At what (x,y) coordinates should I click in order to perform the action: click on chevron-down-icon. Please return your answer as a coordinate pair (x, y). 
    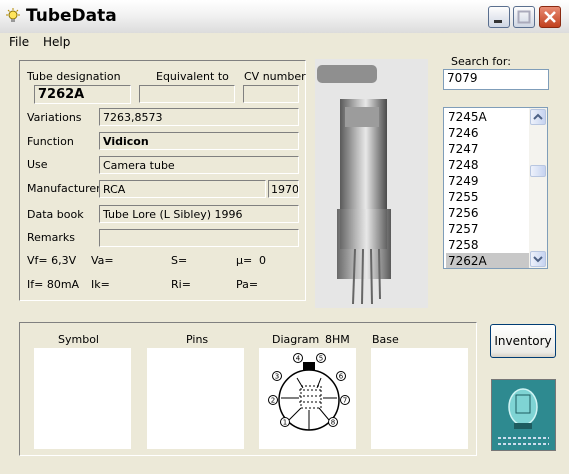
    Looking at the image, I should click on (538, 259).